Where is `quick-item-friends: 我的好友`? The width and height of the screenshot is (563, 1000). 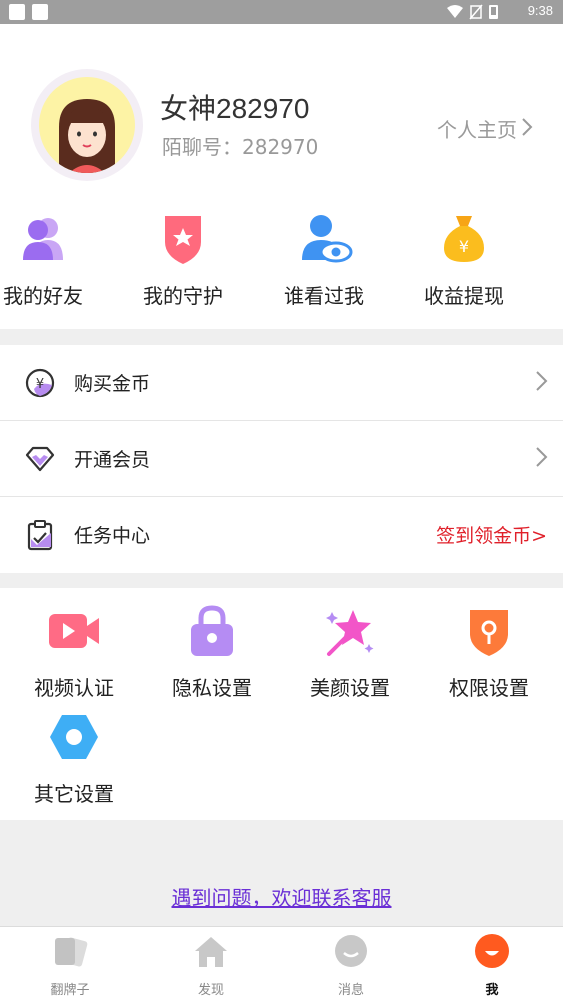 quick-item-friends: 我的好友 is located at coordinates (46, 258).